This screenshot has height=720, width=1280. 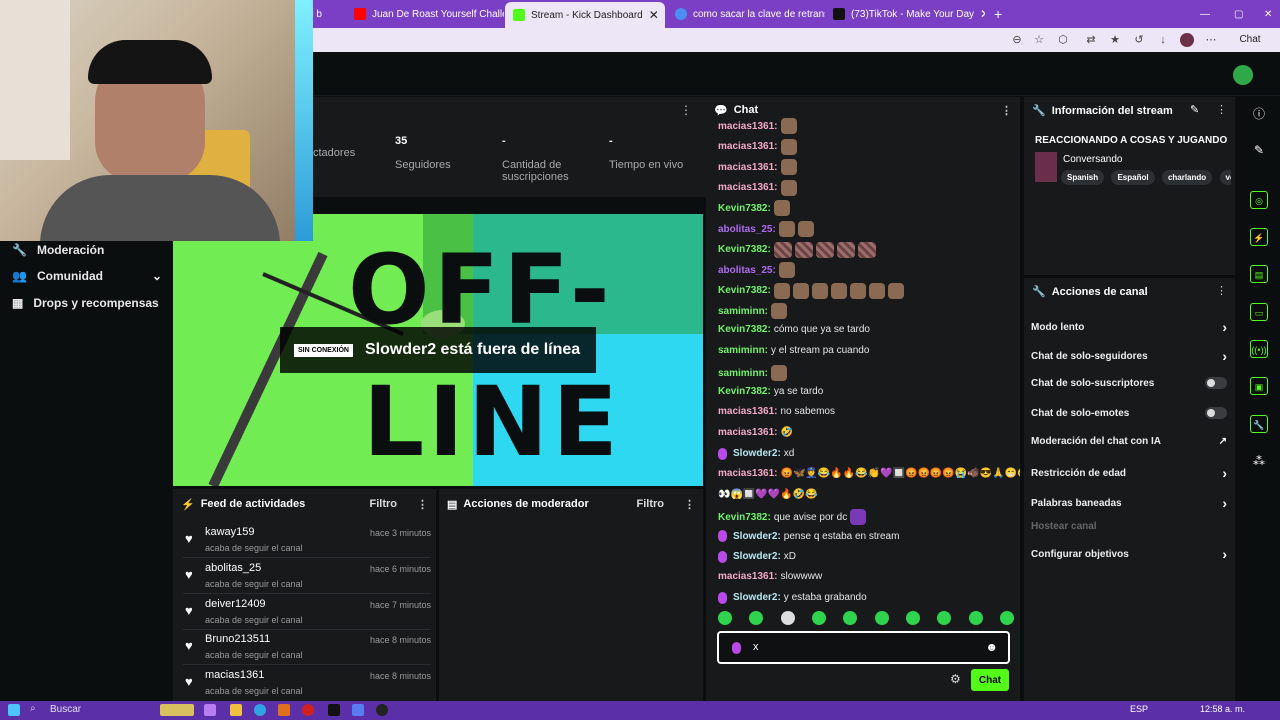 What do you see at coordinates (1039, 40) in the screenshot?
I see `star-icon: ☆` at bounding box center [1039, 40].